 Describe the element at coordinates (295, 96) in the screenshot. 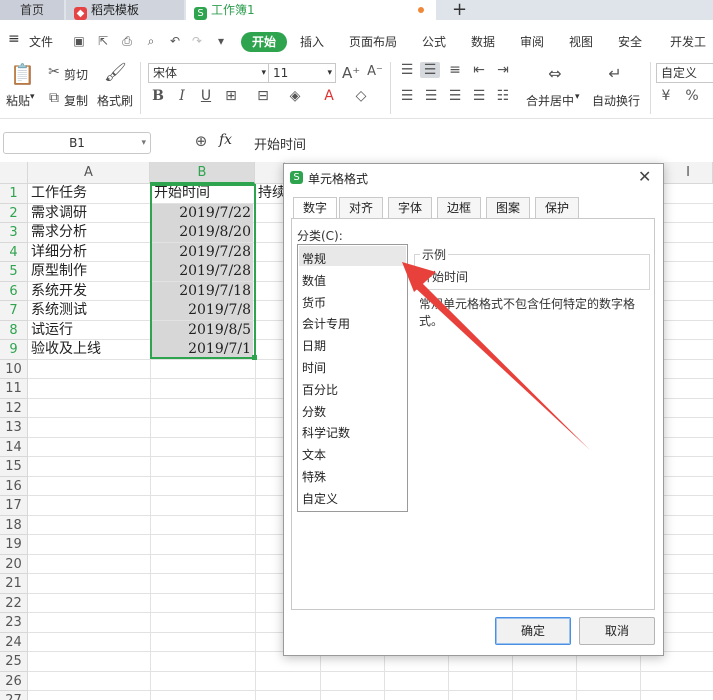

I see `fill-color-icon: ◈` at that location.